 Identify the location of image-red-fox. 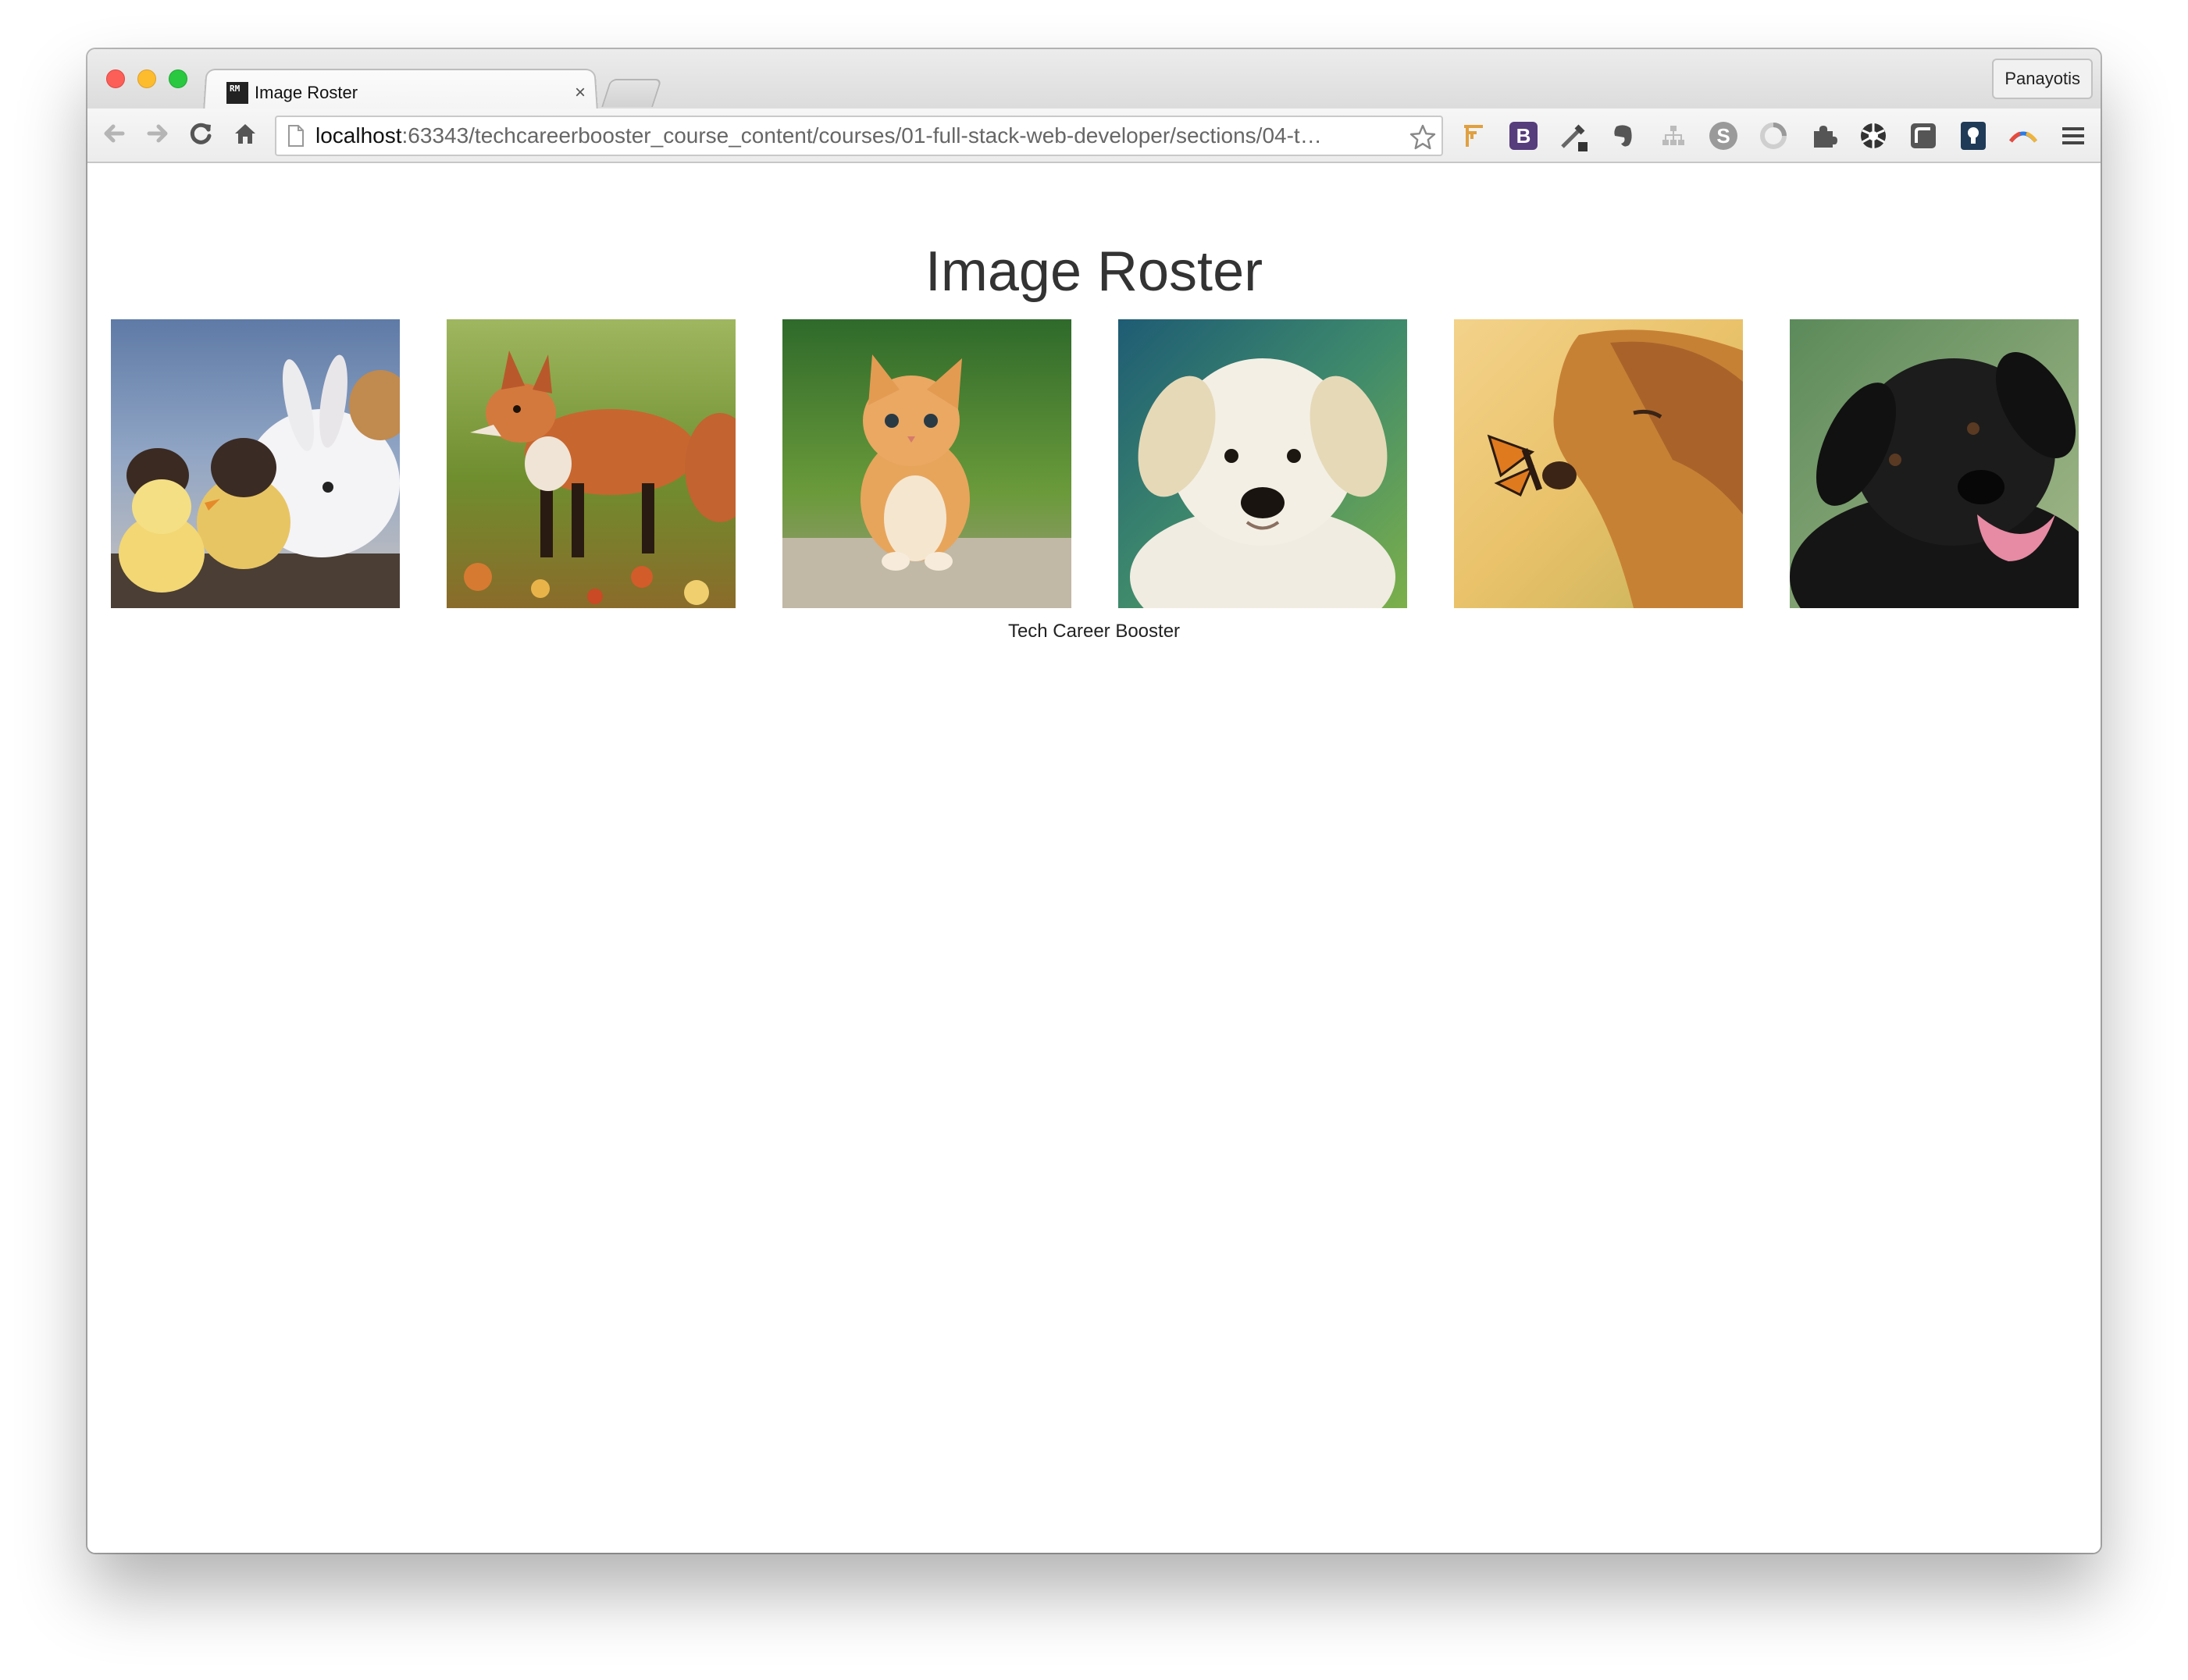
(591, 463).